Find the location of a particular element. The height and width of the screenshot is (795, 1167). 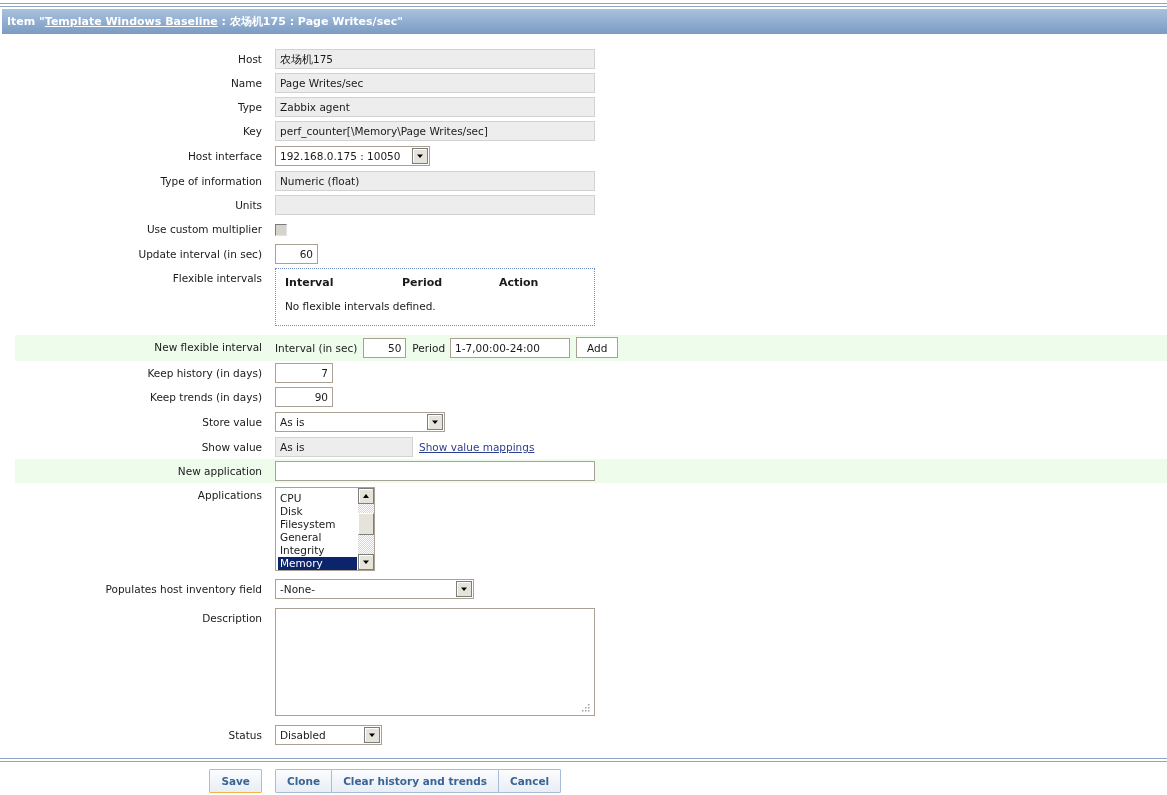

field-label: Type of information is located at coordinates (211, 181).